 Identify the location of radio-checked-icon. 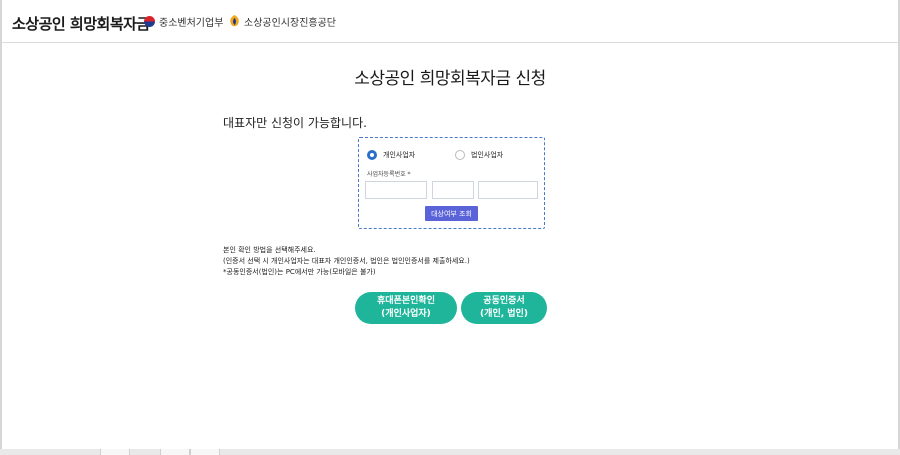
(372, 155).